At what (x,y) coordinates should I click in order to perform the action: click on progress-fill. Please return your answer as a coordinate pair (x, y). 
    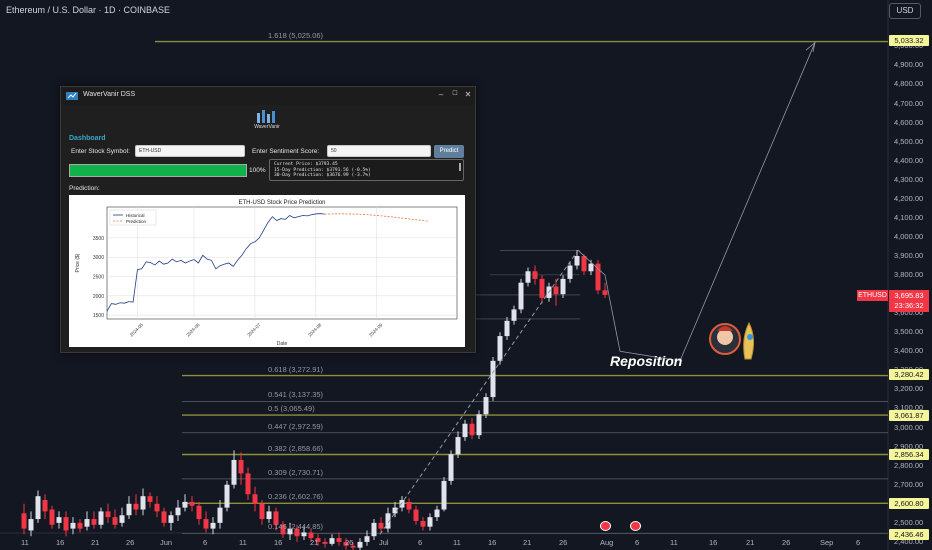
    Looking at the image, I should click on (158, 170).